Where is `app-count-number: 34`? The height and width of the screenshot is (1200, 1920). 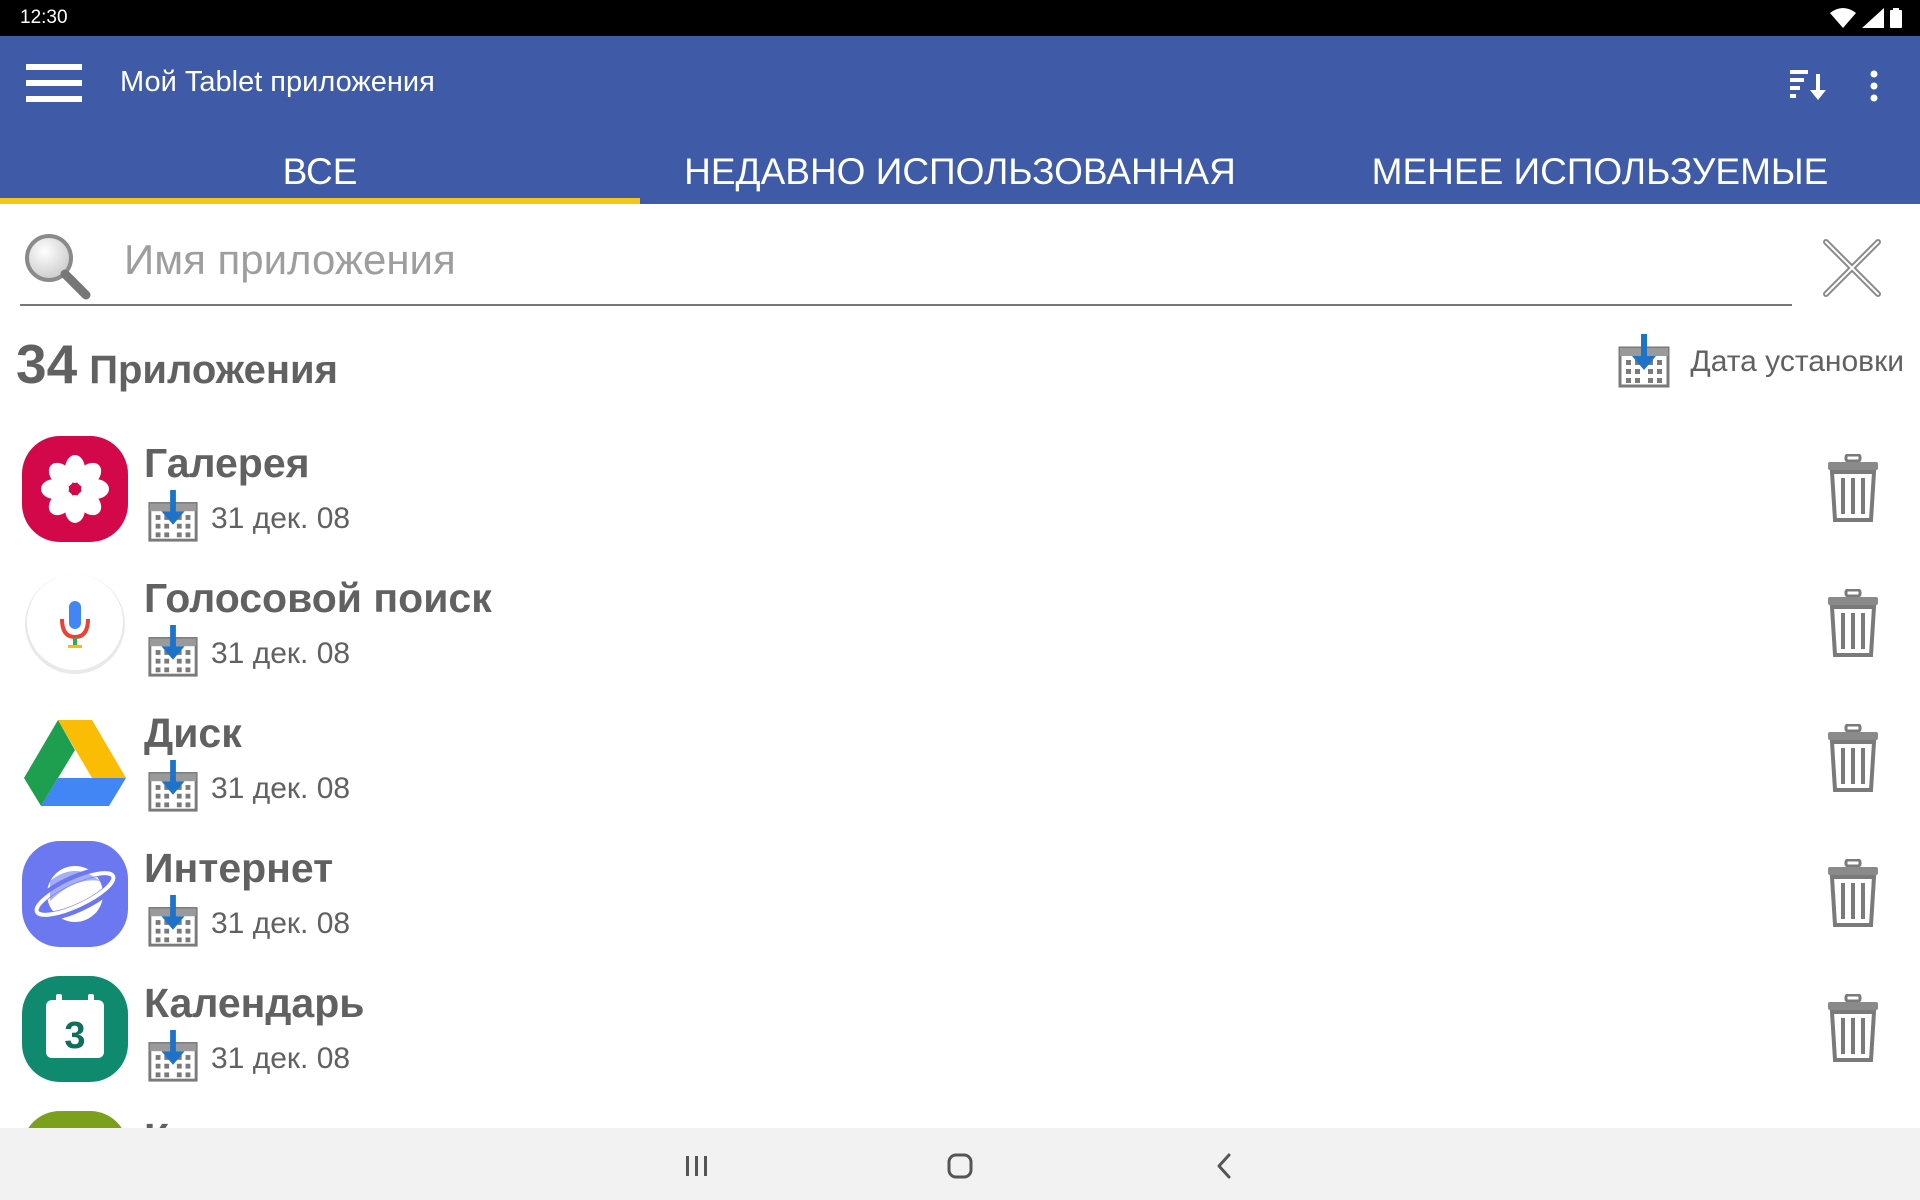
app-count-number: 34 is located at coordinates (47, 364).